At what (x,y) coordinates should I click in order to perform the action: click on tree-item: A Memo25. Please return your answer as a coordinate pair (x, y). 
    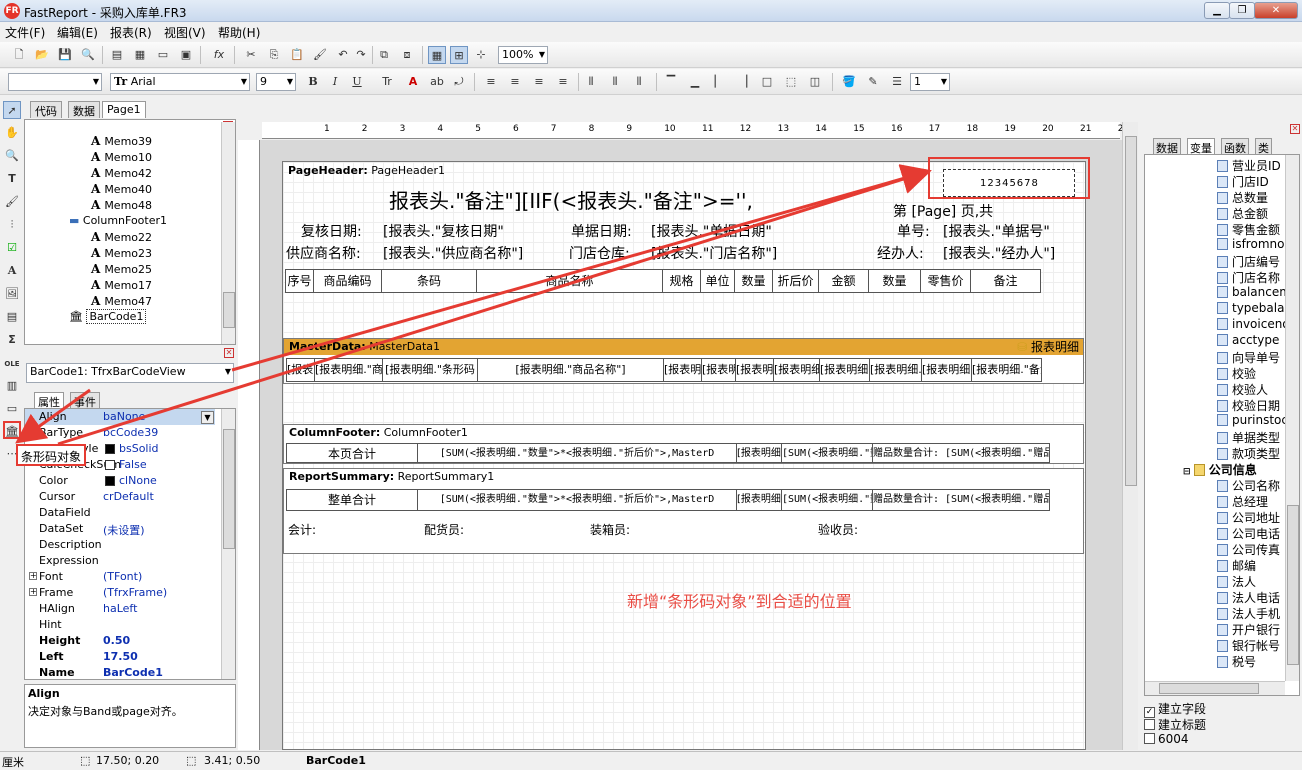
    Looking at the image, I should click on (121, 269).